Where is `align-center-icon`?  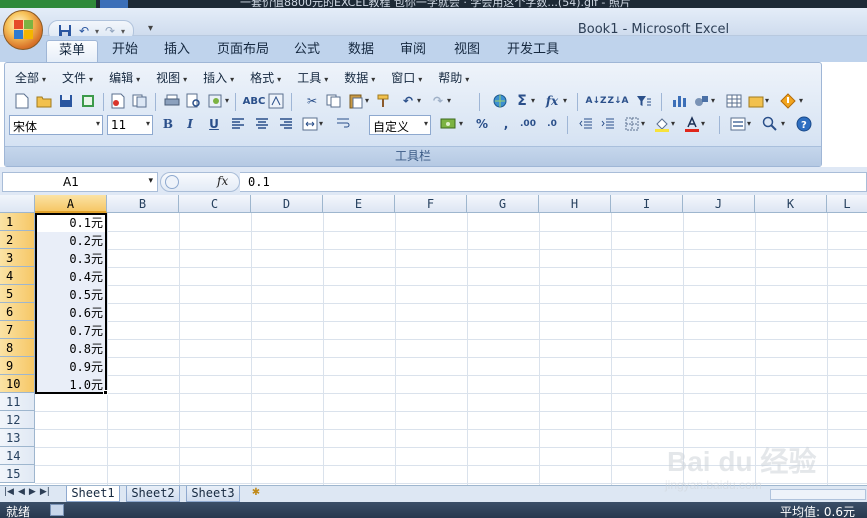
align-center-icon is located at coordinates (262, 124).